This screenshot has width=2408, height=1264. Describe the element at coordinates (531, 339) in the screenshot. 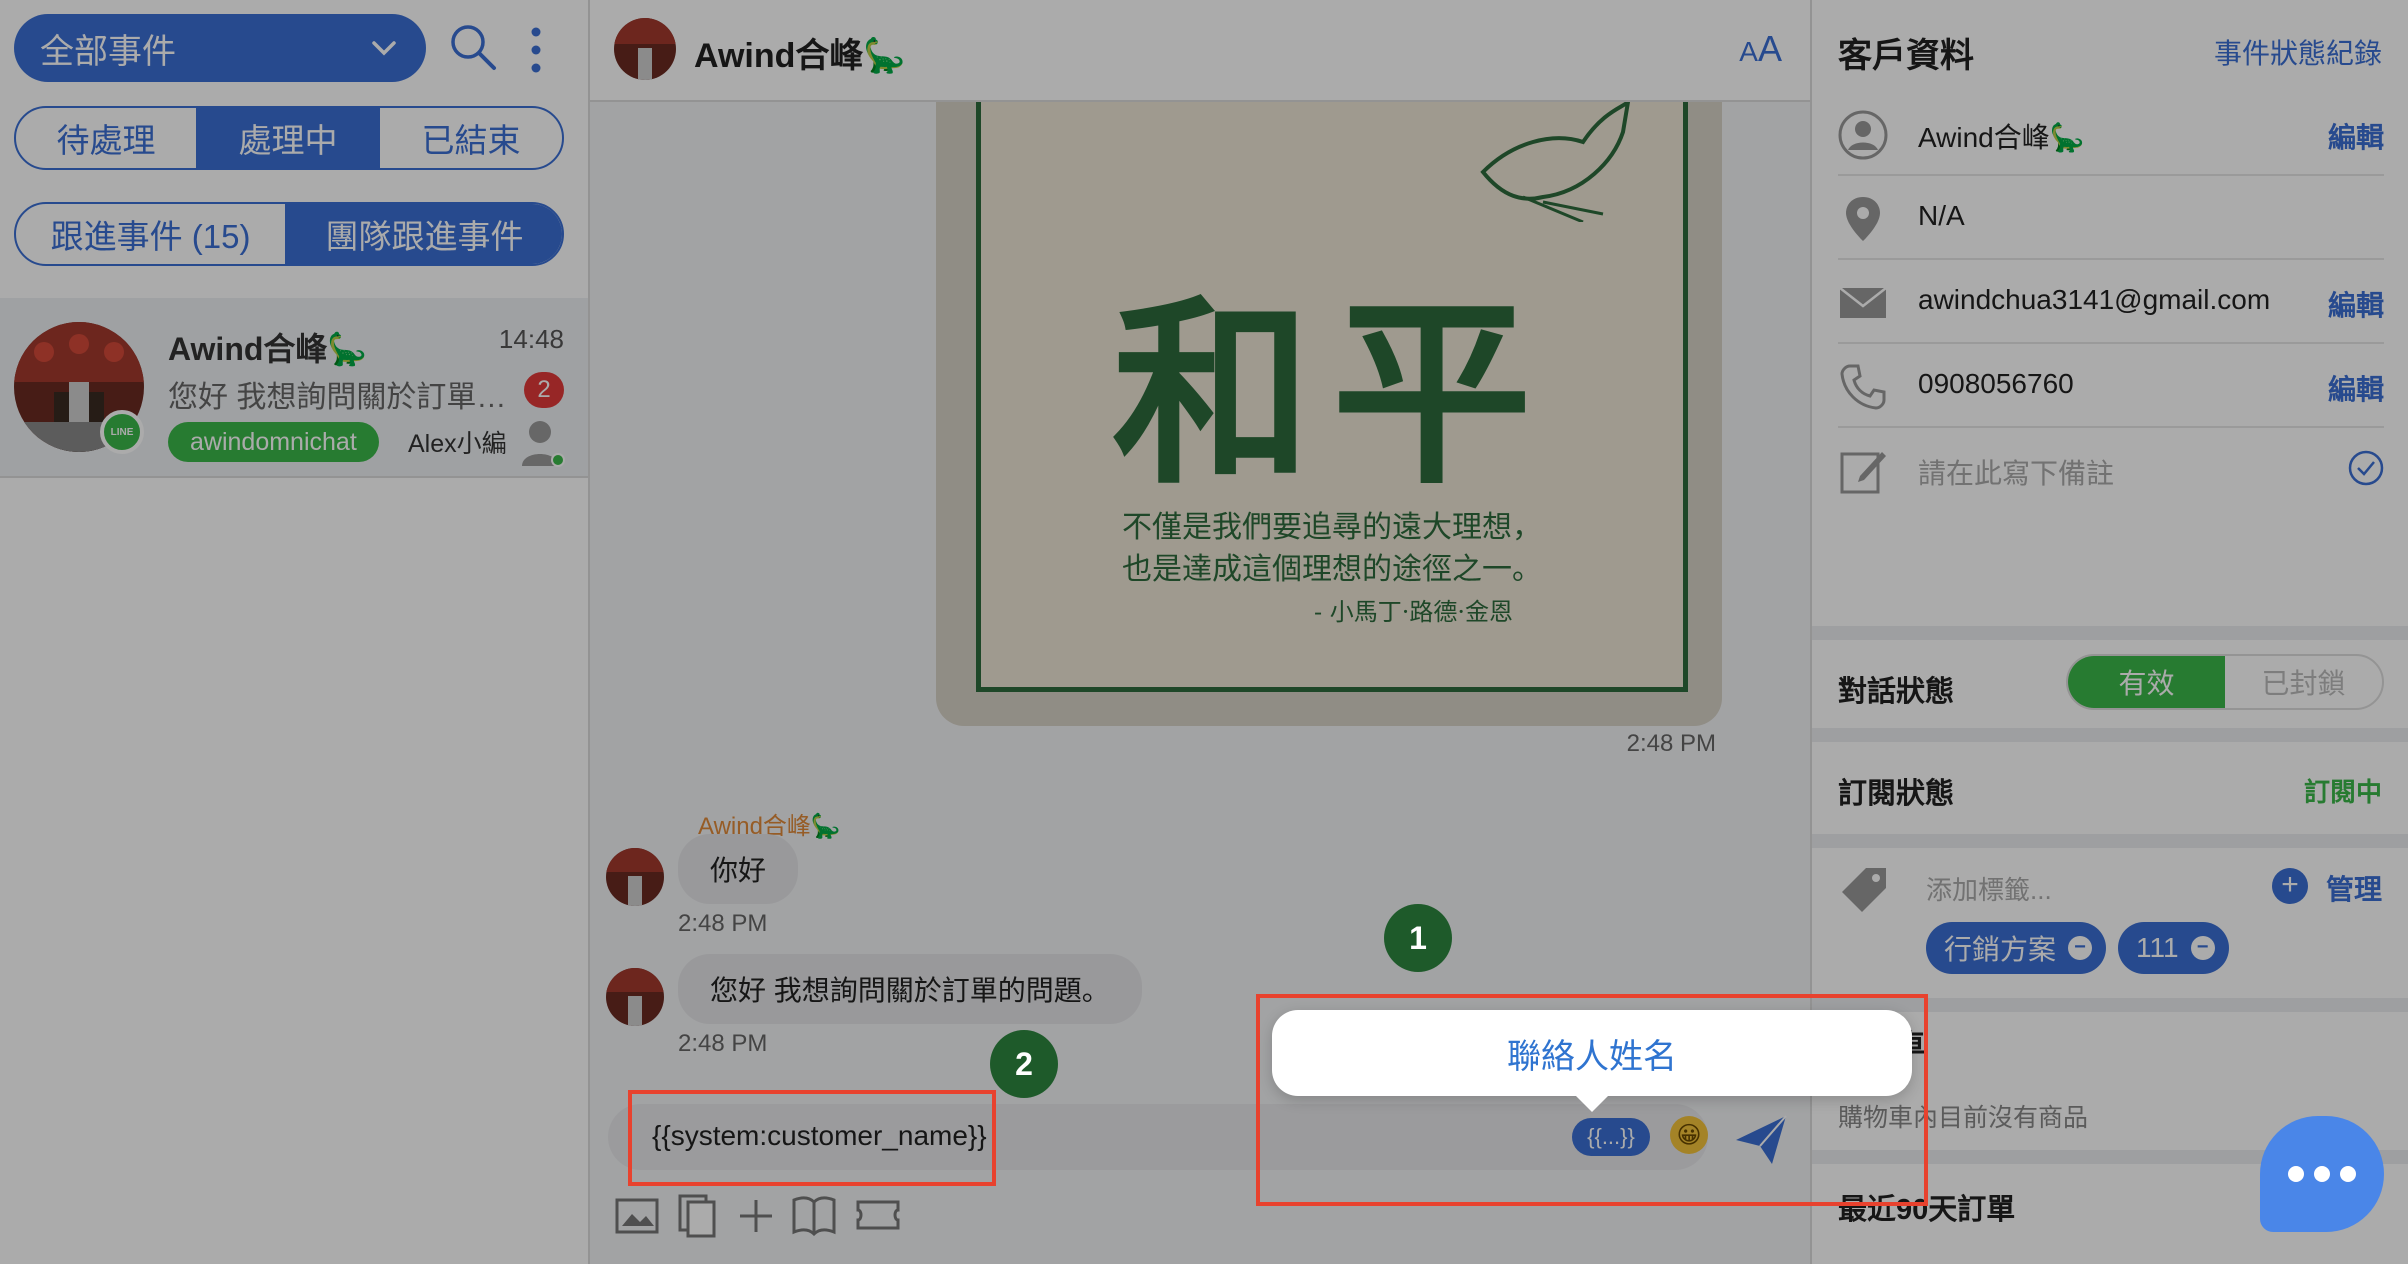

I see `conversation-time: 14:48` at that location.